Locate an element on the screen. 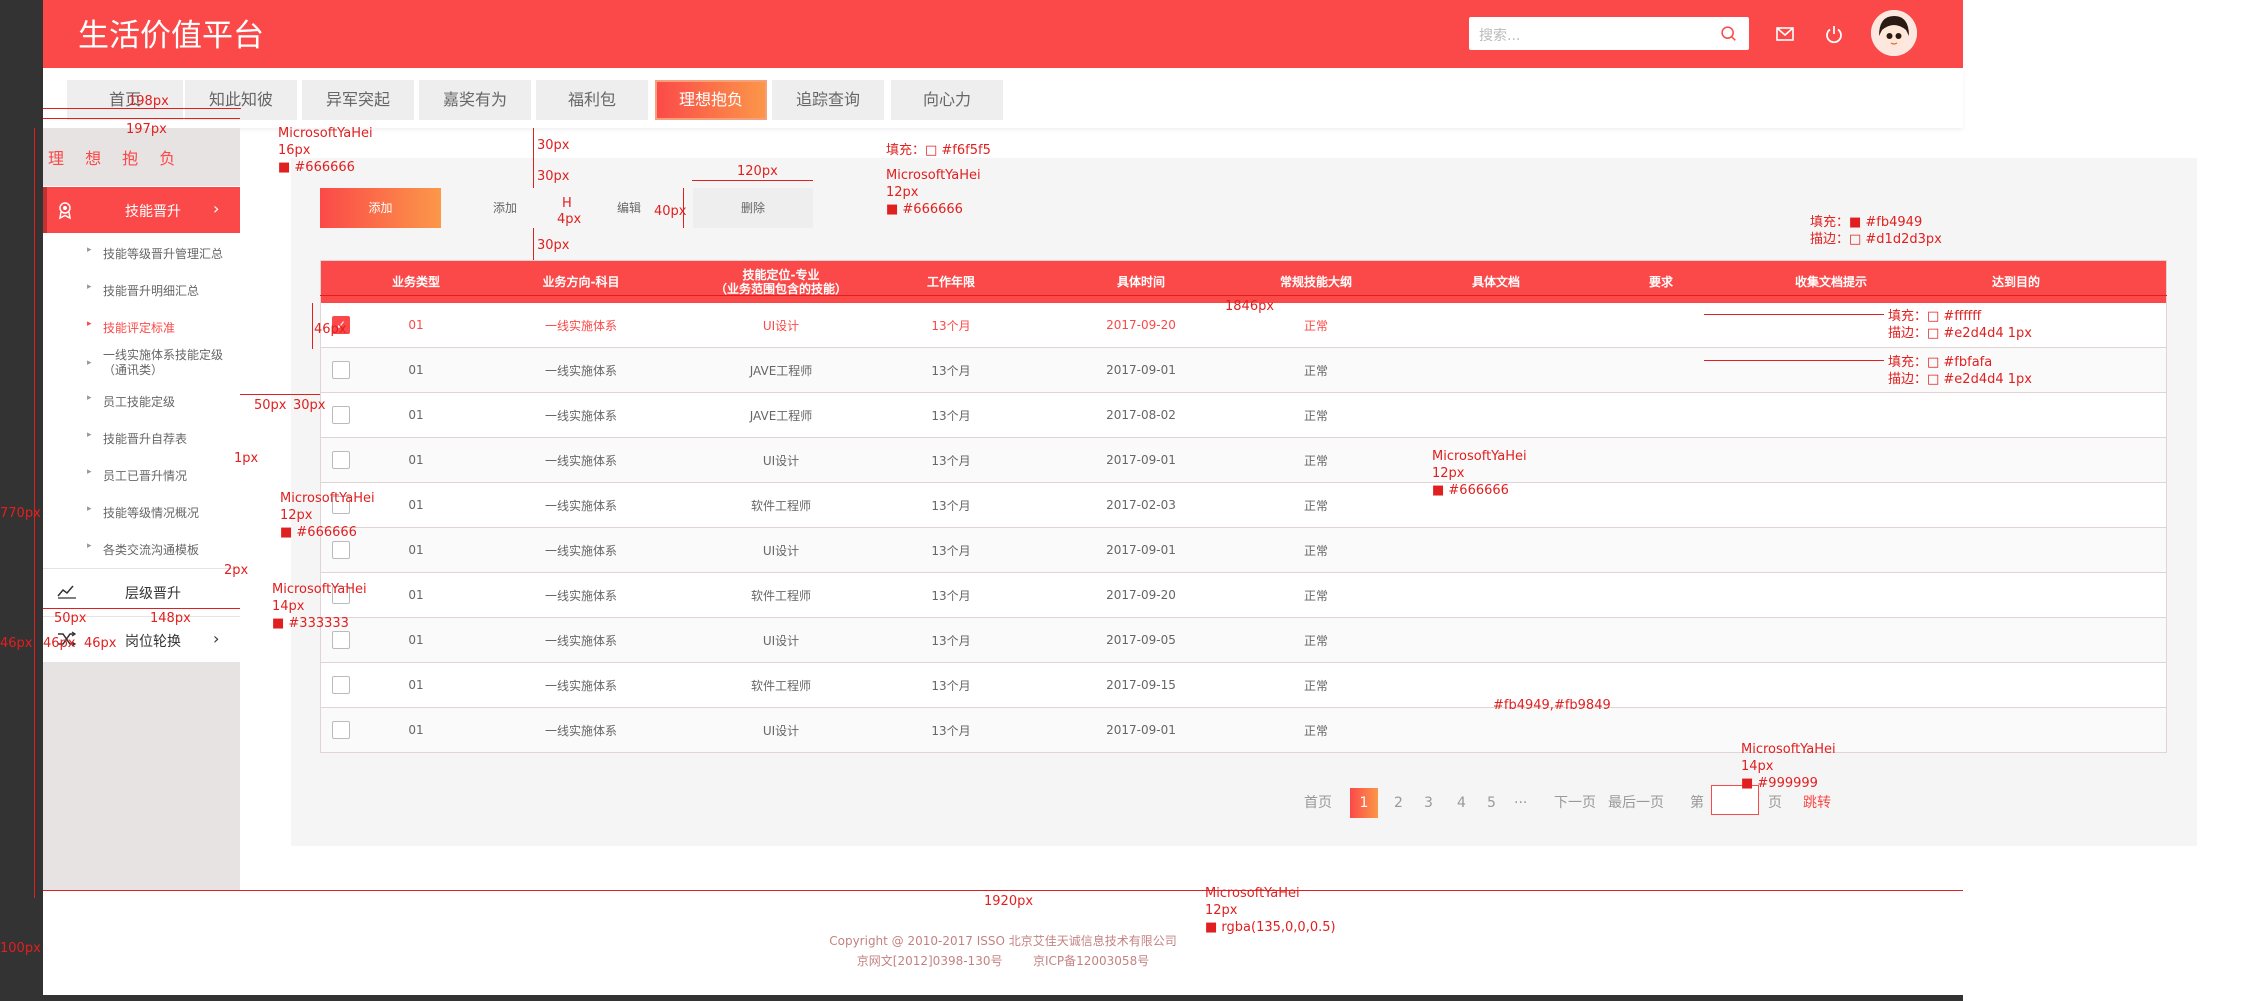 The image size is (2246, 1001). footer-icp: 京网文[2012]0398-130号 京ICP备12003058号 is located at coordinates (1003, 961).